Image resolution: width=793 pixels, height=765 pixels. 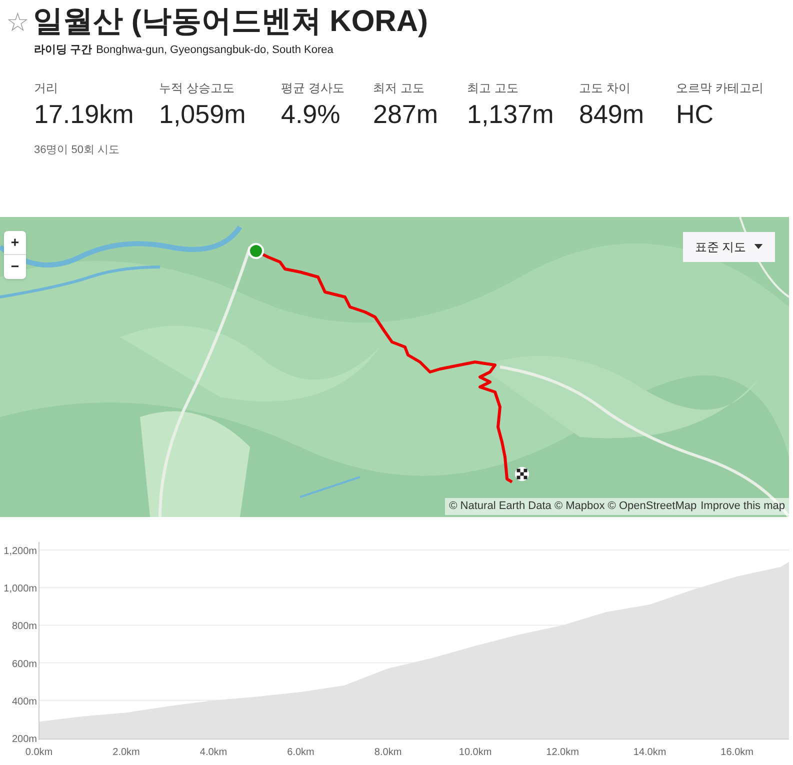 What do you see at coordinates (313, 88) in the screenshot?
I see `stat-label: 평균 경사도` at bounding box center [313, 88].